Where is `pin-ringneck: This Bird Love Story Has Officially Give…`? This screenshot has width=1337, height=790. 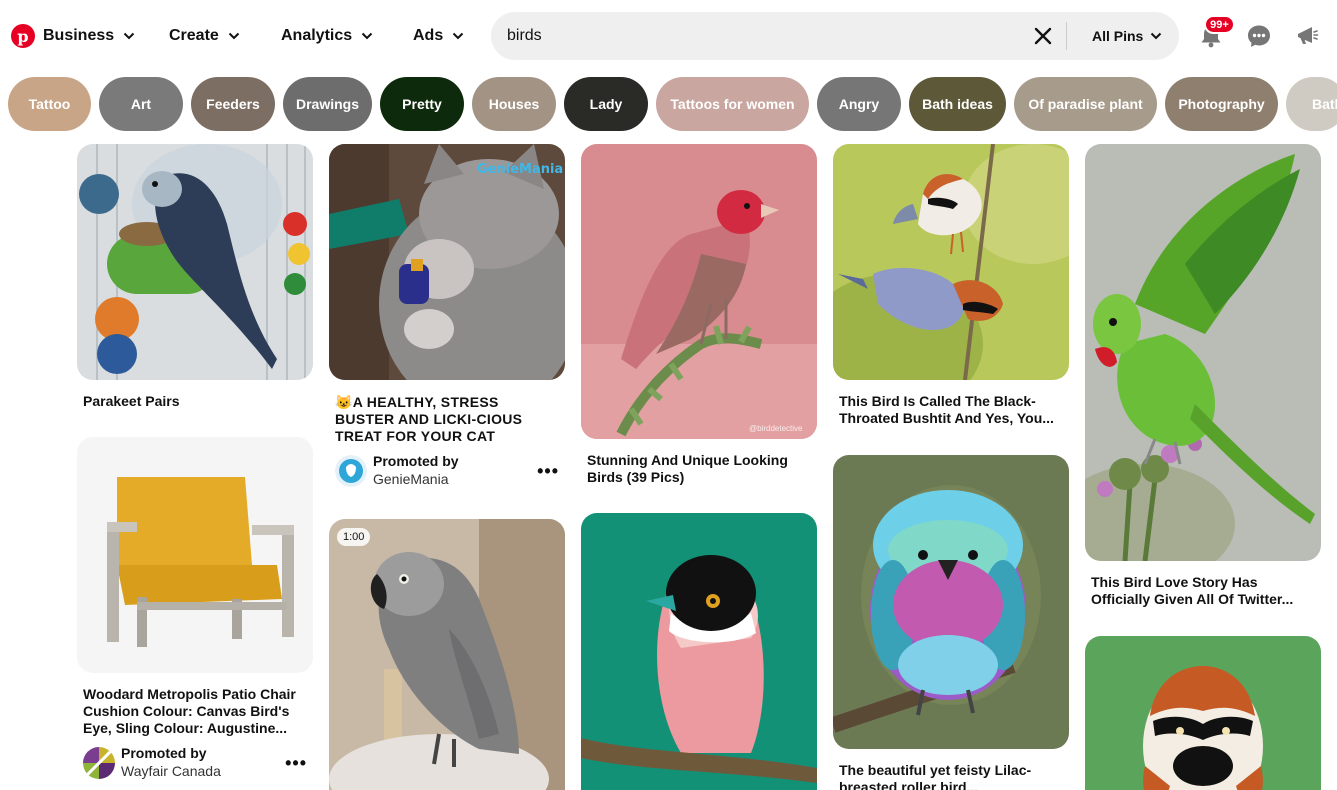
pin-ringneck: This Bird Love Story Has Officially Give… is located at coordinates (1203, 376).